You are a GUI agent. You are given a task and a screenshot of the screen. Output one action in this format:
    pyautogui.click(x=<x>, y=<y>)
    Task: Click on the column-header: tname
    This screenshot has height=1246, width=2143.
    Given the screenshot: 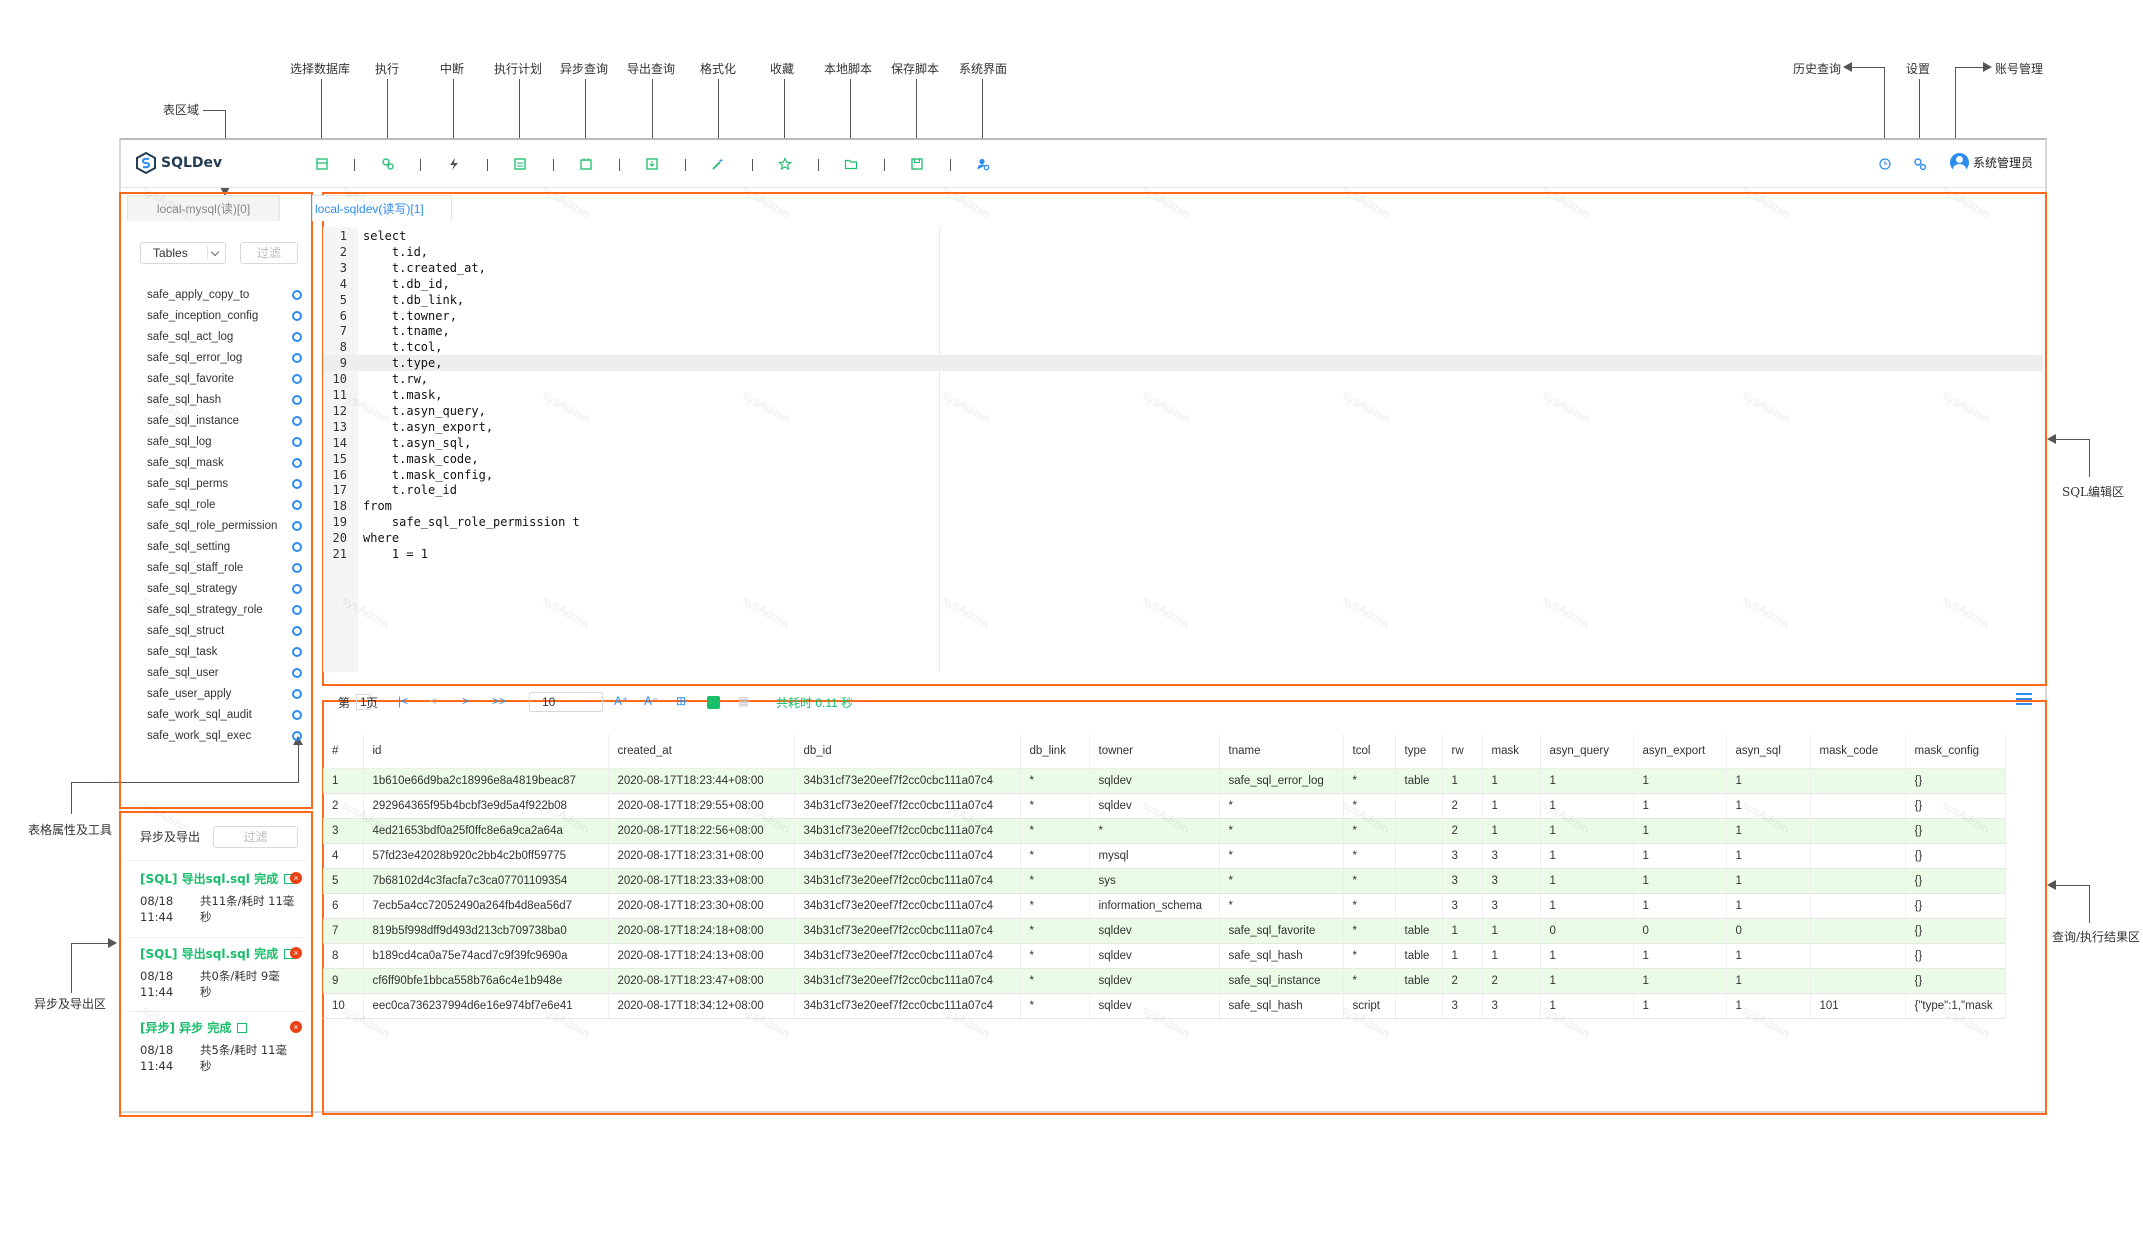 What is the action you would take?
    pyautogui.click(x=1281, y=751)
    